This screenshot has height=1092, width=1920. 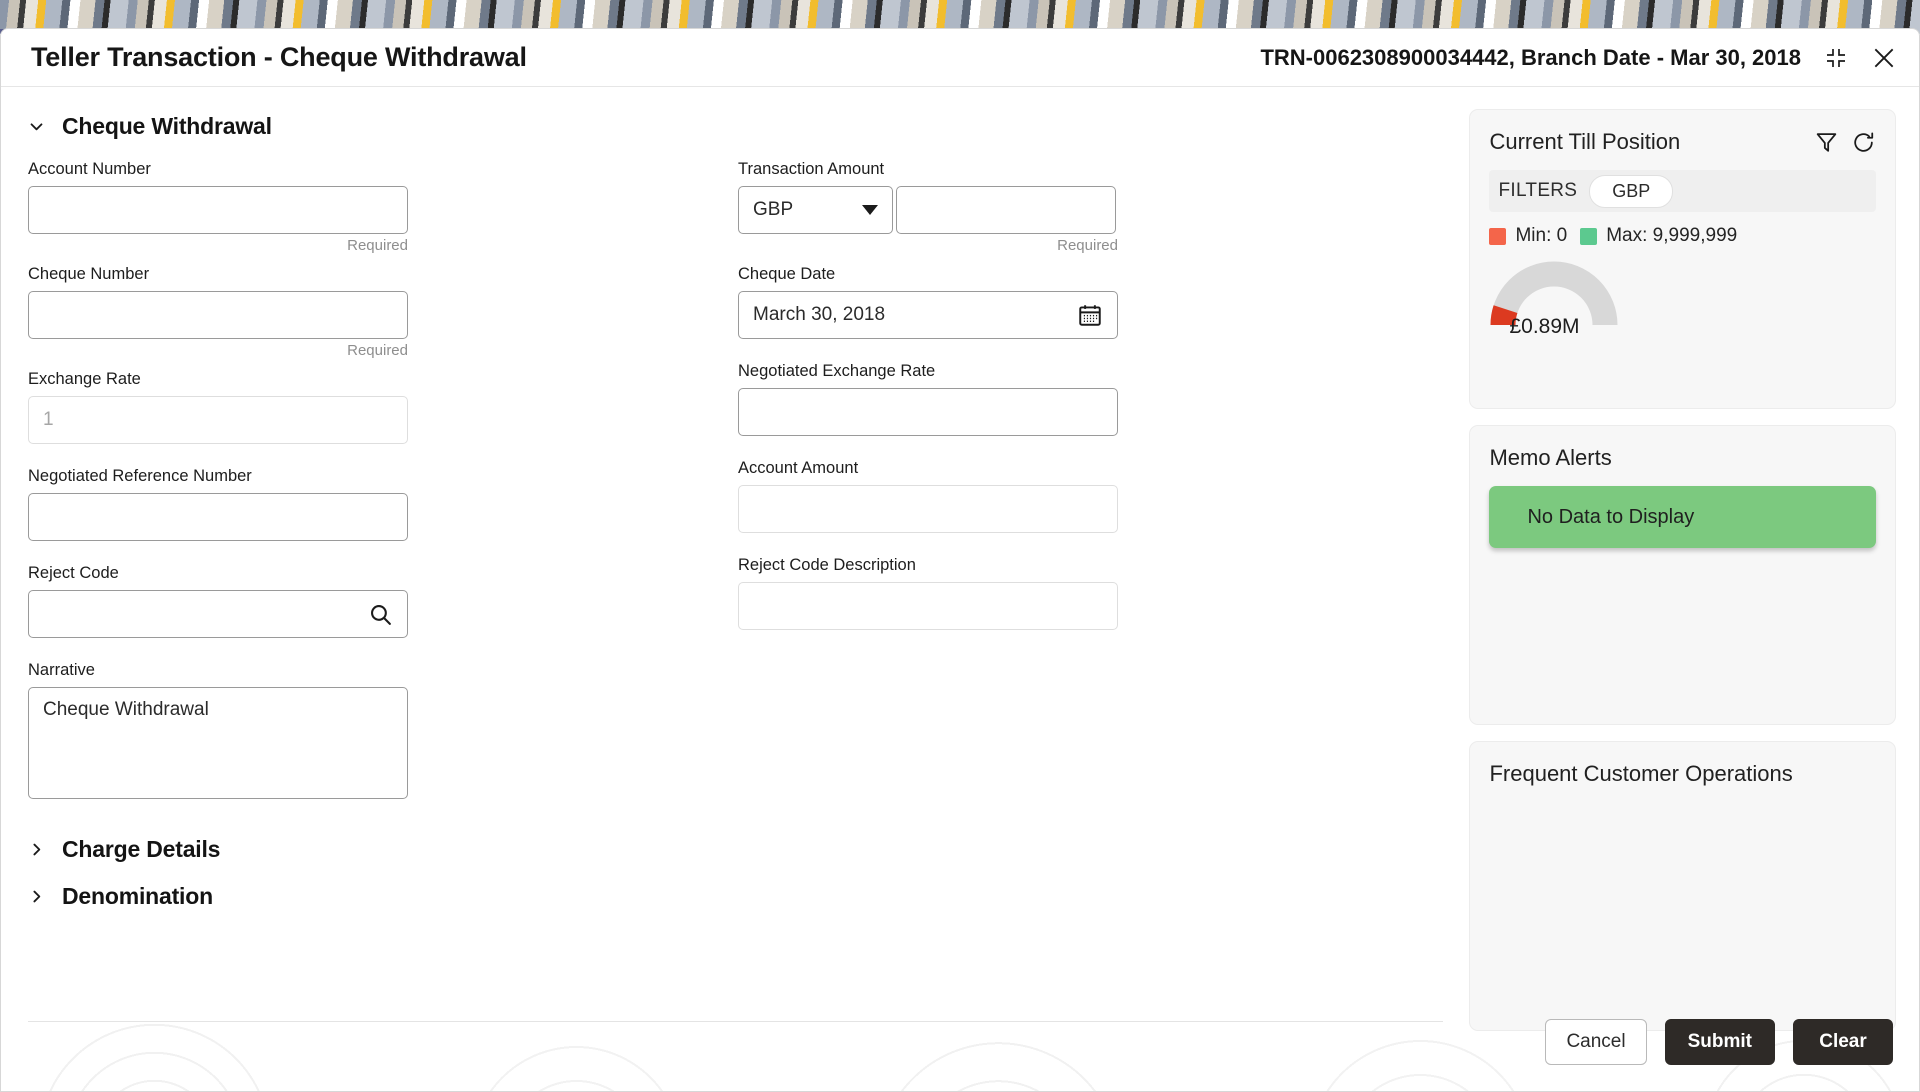 What do you see at coordinates (1836, 58) in the screenshot?
I see `restore-down-icon` at bounding box center [1836, 58].